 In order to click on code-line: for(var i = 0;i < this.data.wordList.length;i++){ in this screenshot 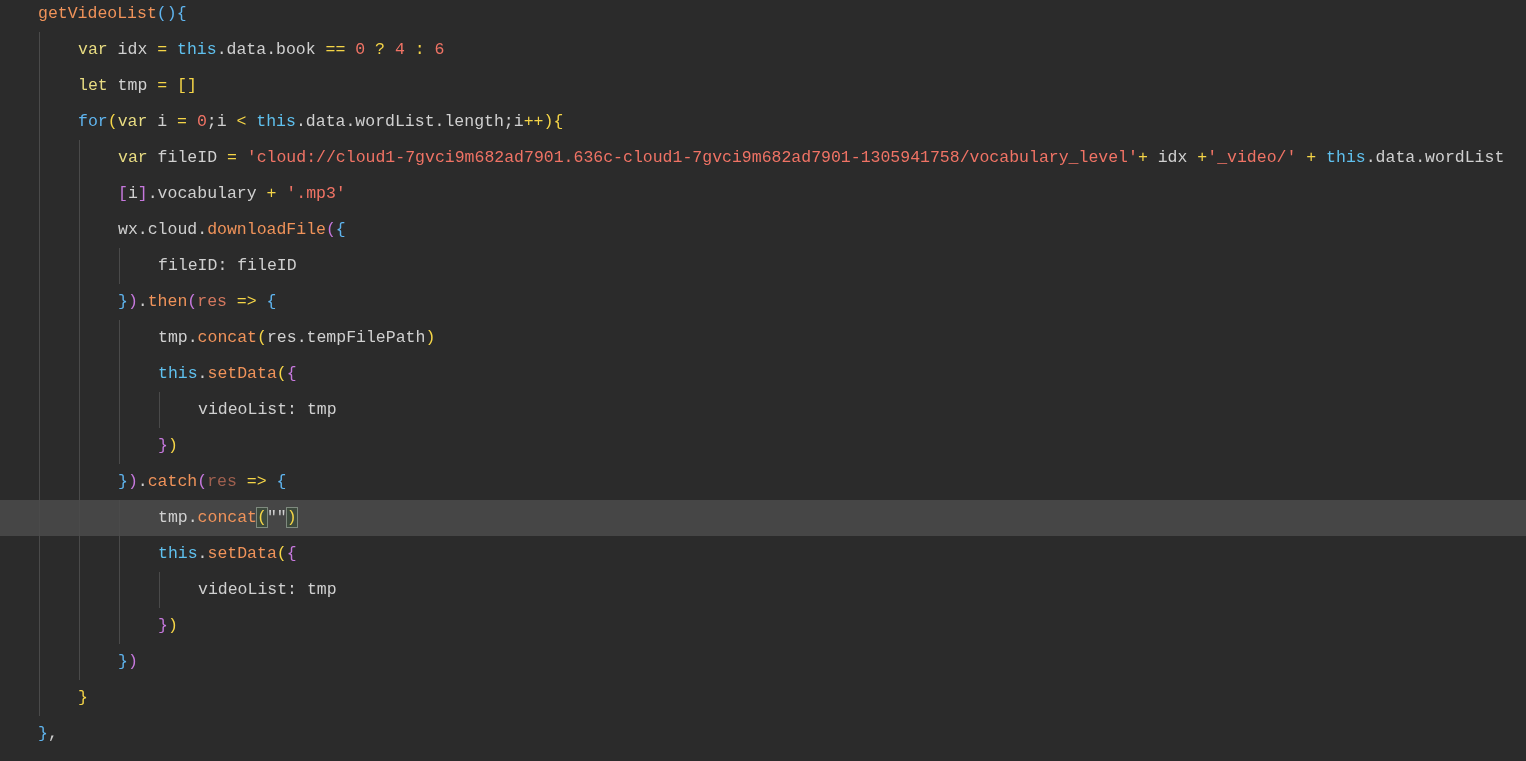, I will do `click(321, 122)`.